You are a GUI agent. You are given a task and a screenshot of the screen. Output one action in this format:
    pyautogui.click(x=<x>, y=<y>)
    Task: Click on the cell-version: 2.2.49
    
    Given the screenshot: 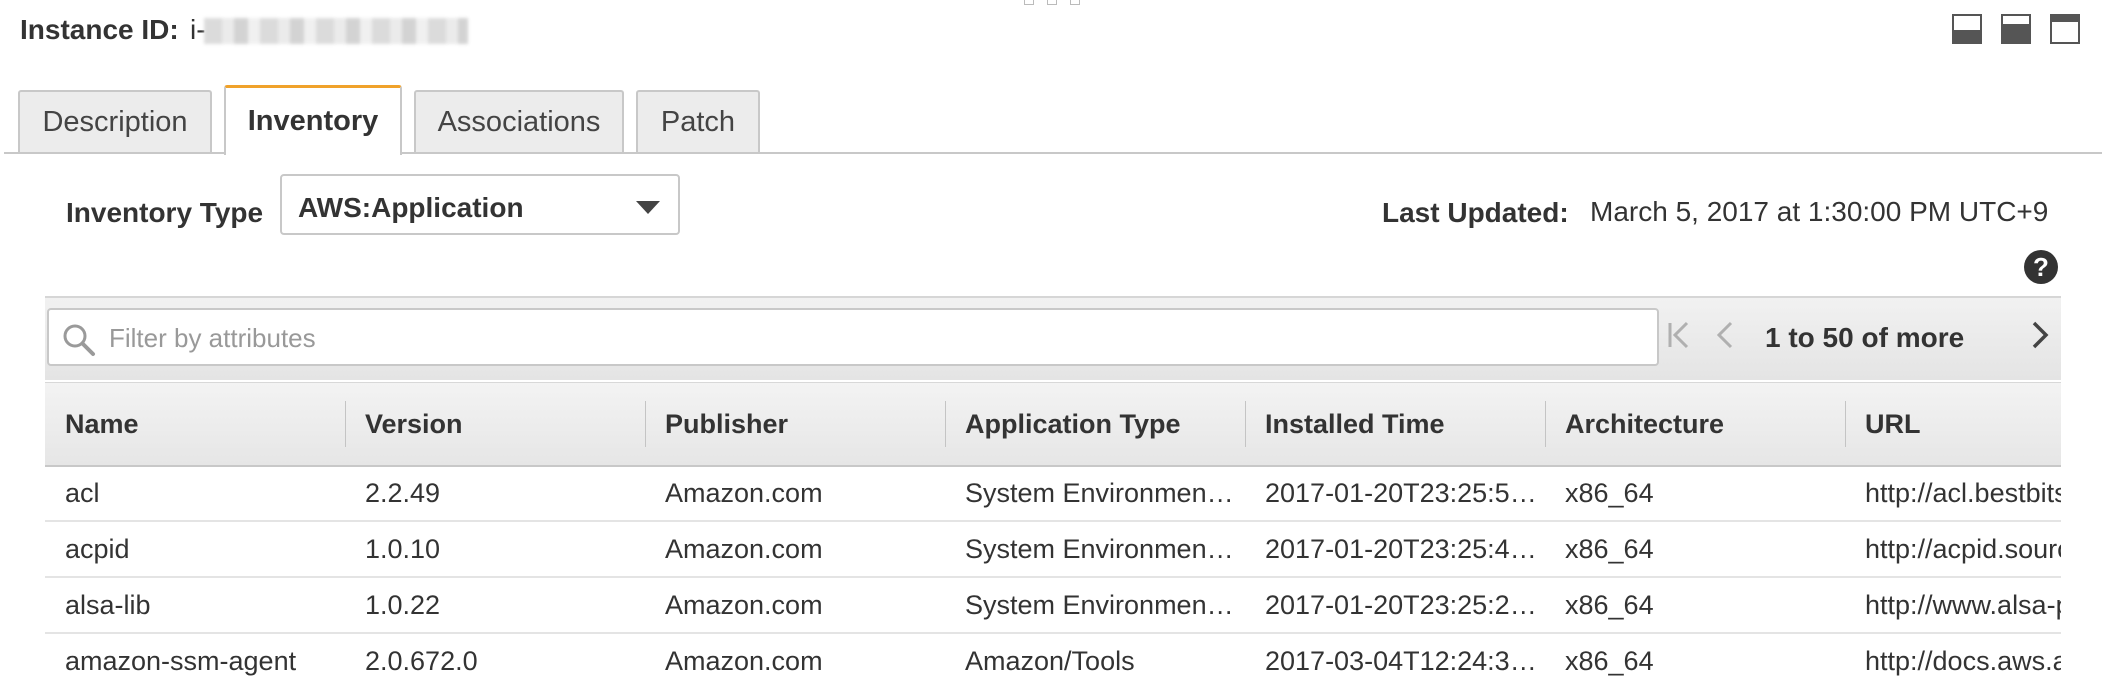 What is the action you would take?
    pyautogui.click(x=403, y=492)
    